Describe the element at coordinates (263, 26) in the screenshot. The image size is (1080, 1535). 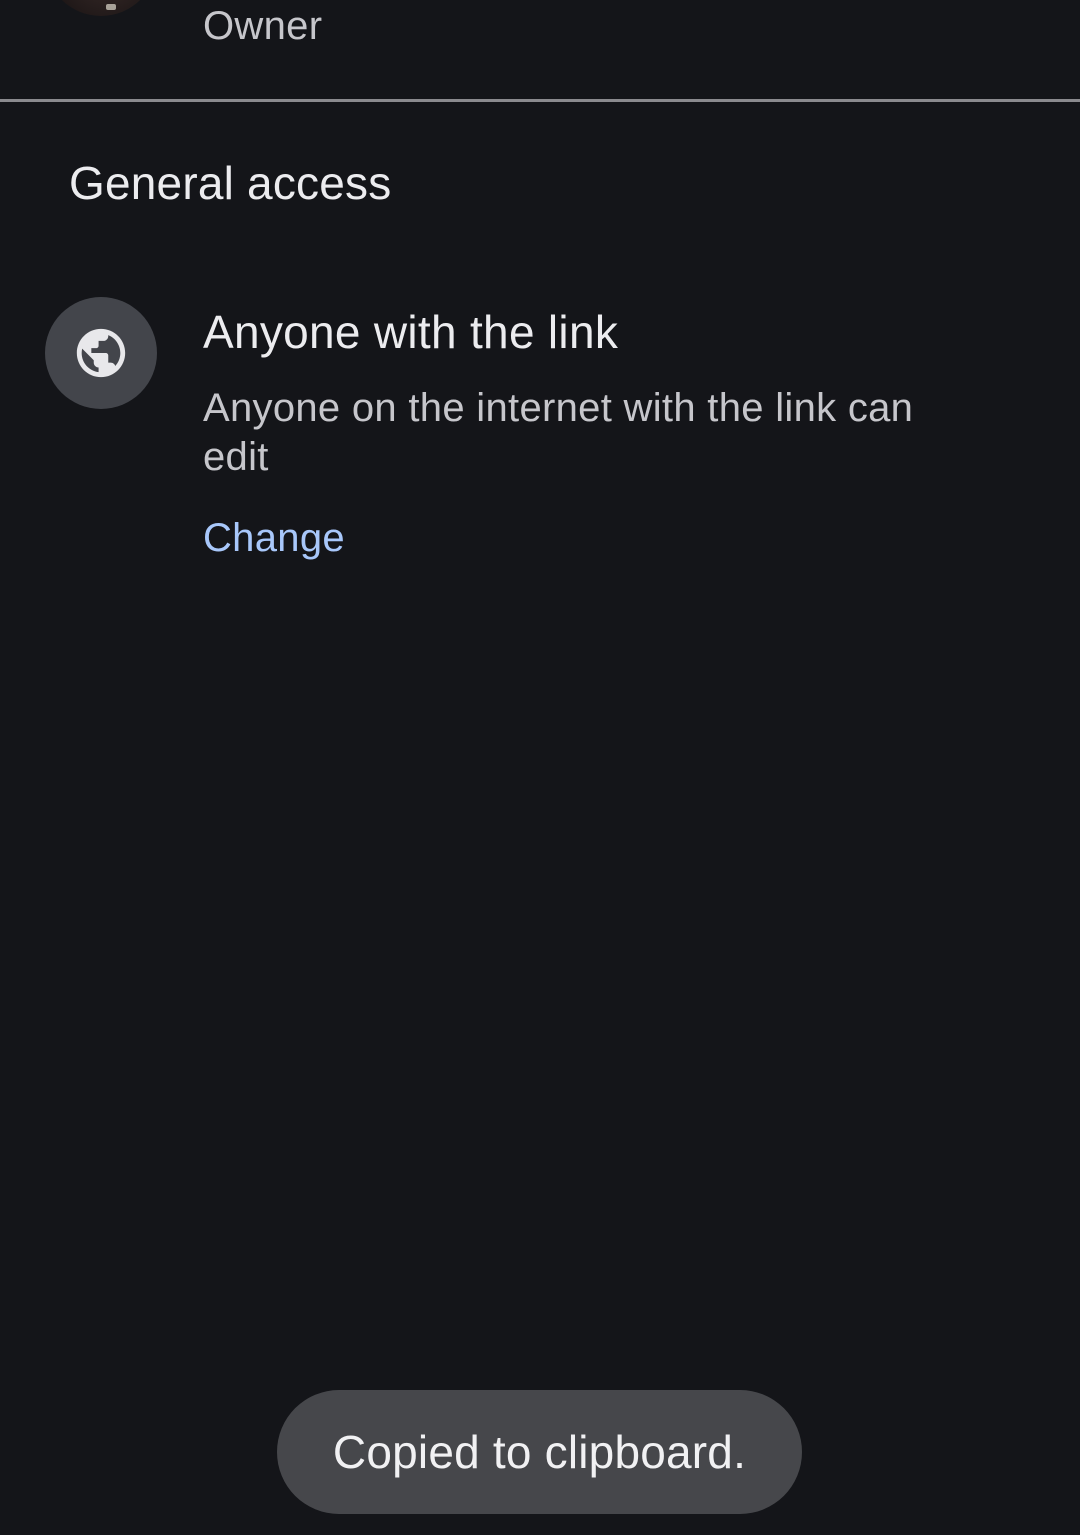
I see `owner-role-label: Owner` at that location.